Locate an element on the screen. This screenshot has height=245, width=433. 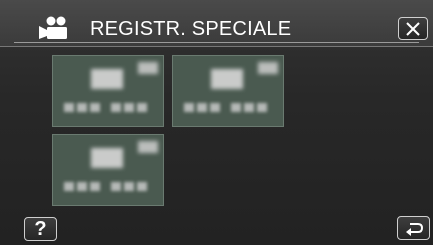
movie-camera-icon is located at coordinates (53, 27).